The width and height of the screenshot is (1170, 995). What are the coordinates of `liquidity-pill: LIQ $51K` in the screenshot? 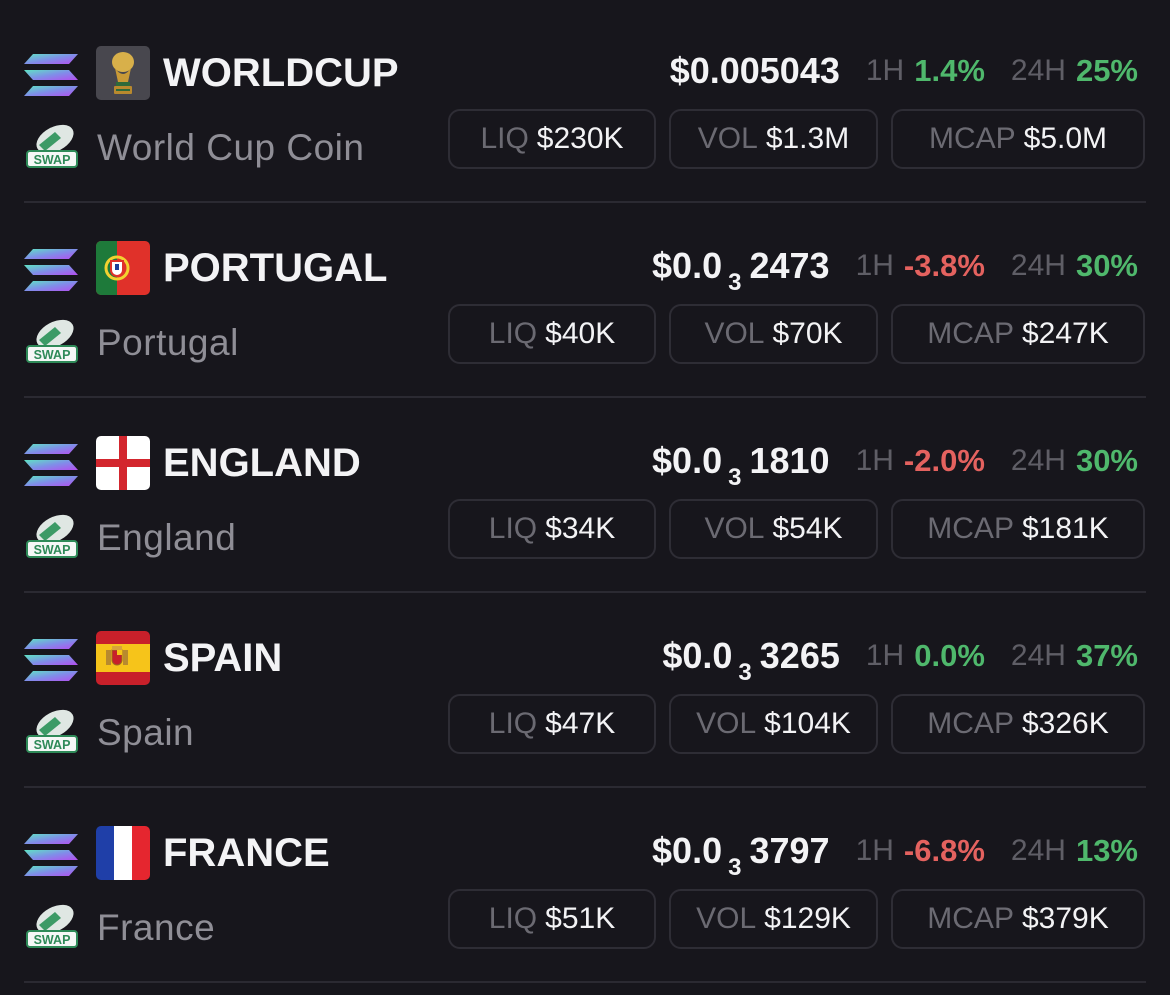 It's located at (552, 919).